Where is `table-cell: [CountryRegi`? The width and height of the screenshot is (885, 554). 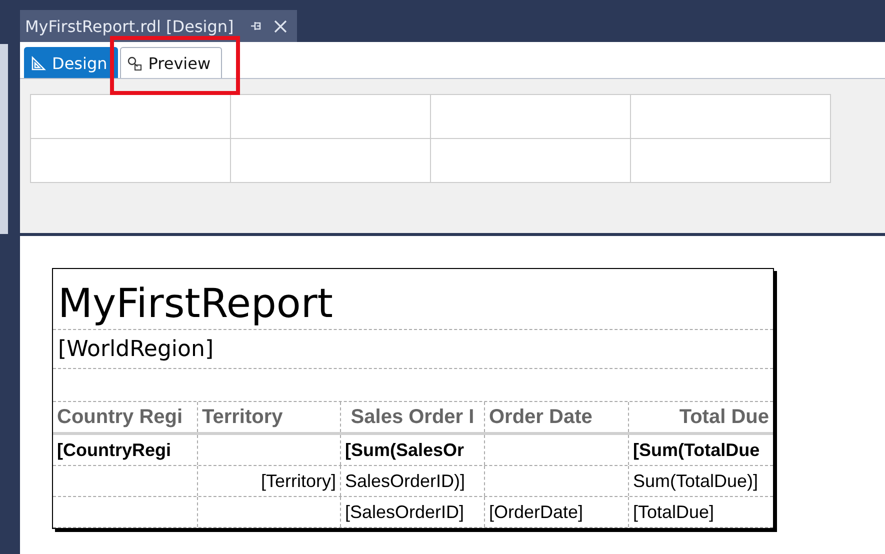 table-cell: [CountryRegi is located at coordinates (125, 450).